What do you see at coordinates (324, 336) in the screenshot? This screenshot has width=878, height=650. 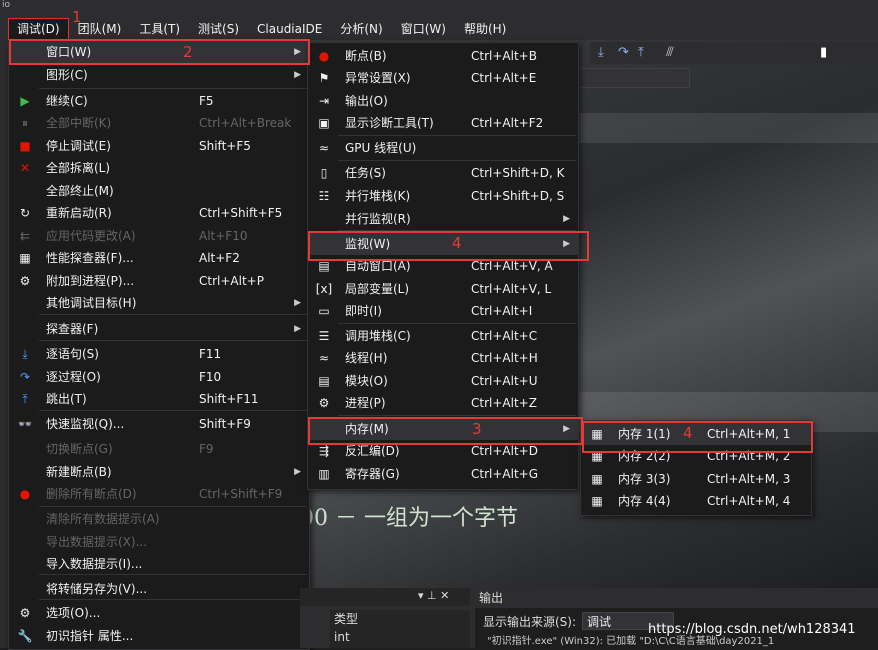 I see `menu-item-icon: ☰` at bounding box center [324, 336].